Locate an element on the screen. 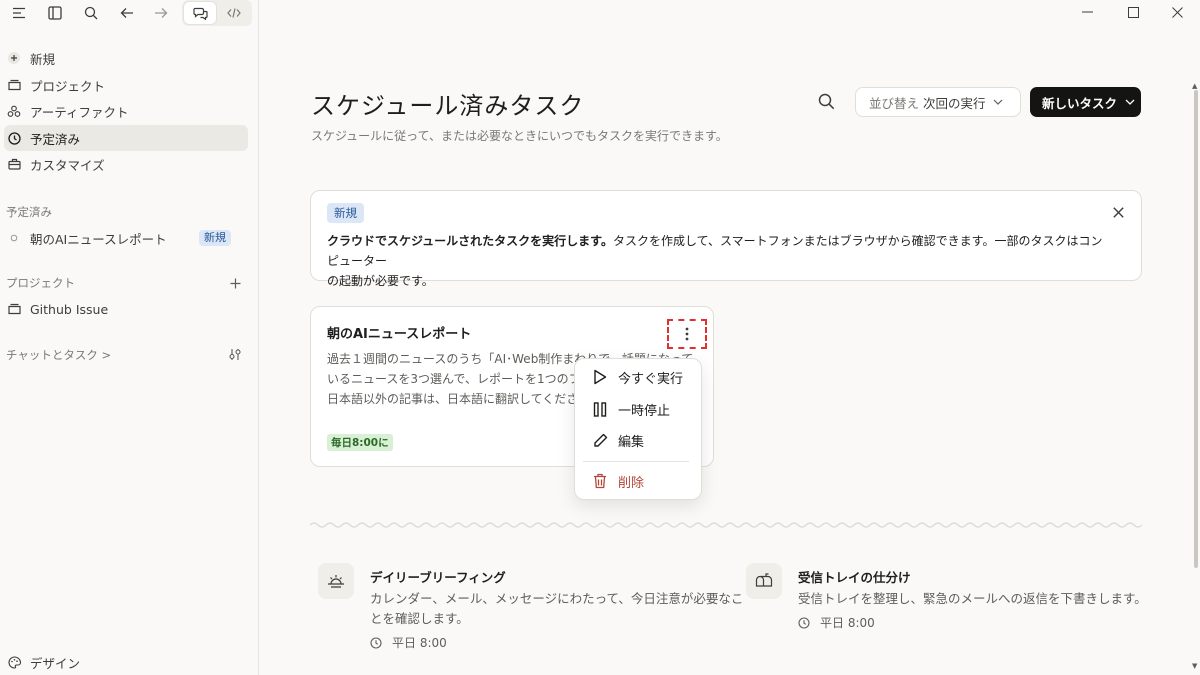  menu-delete-label: 削除 is located at coordinates (631, 483).